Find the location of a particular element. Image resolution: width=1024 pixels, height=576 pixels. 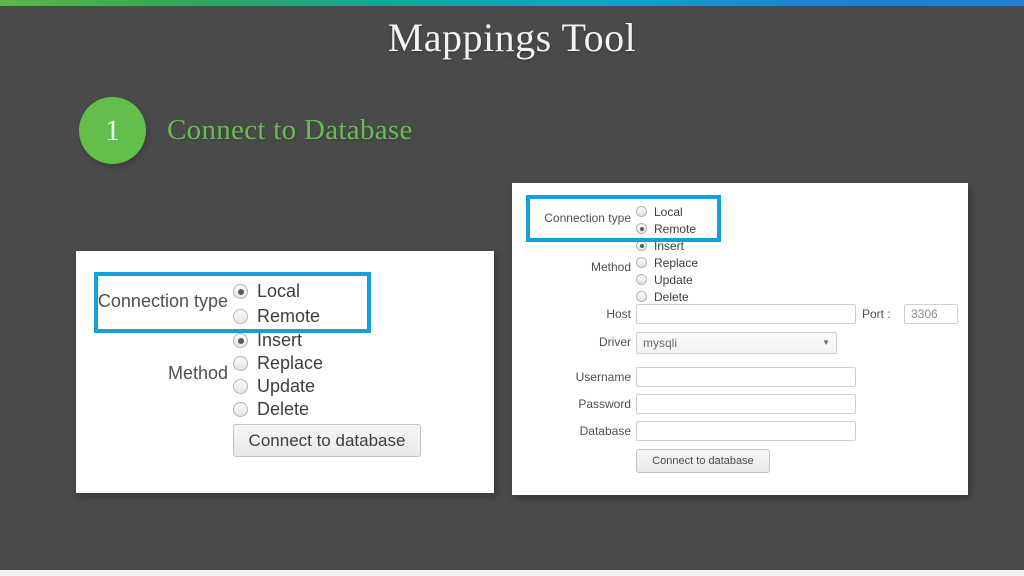

radio-row-delete: Delete is located at coordinates (278, 409).